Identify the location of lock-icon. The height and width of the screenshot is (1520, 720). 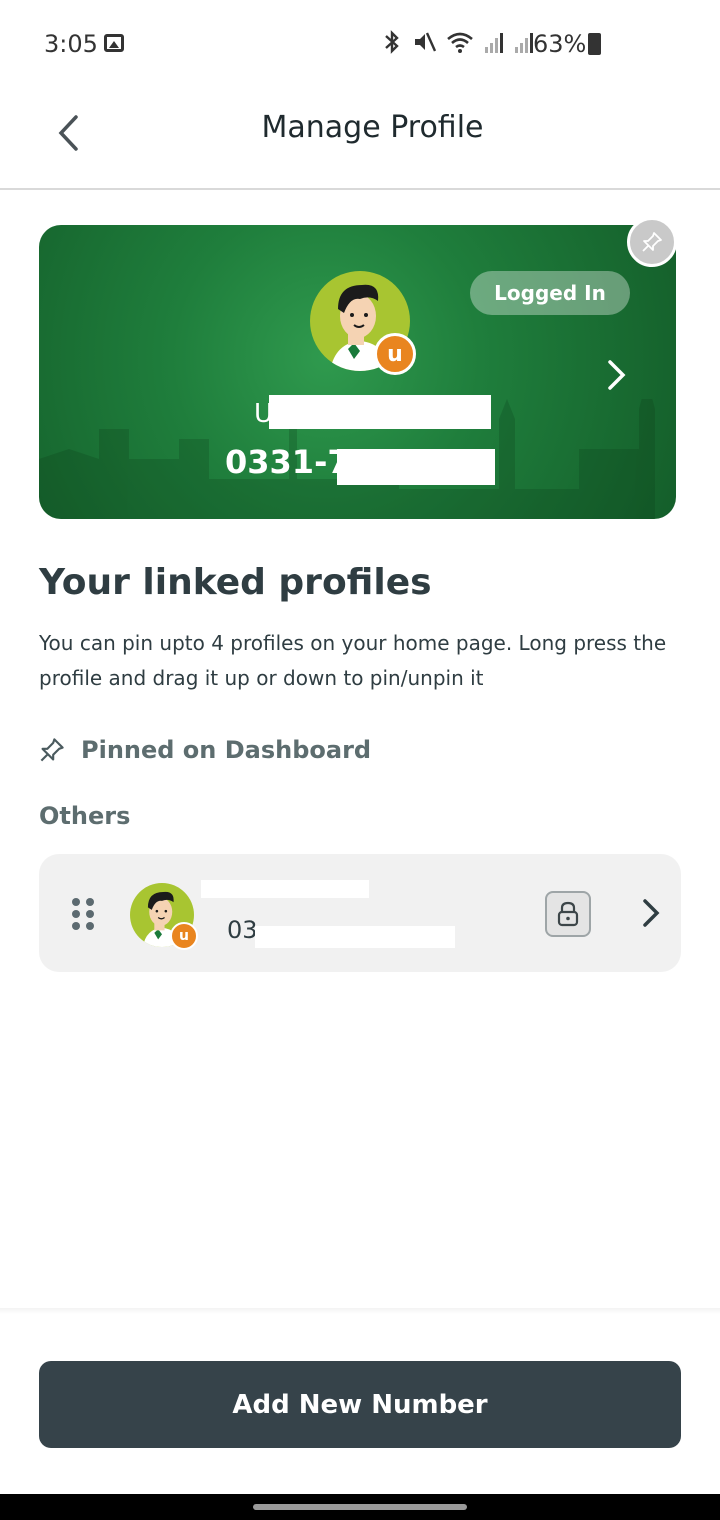
(568, 914).